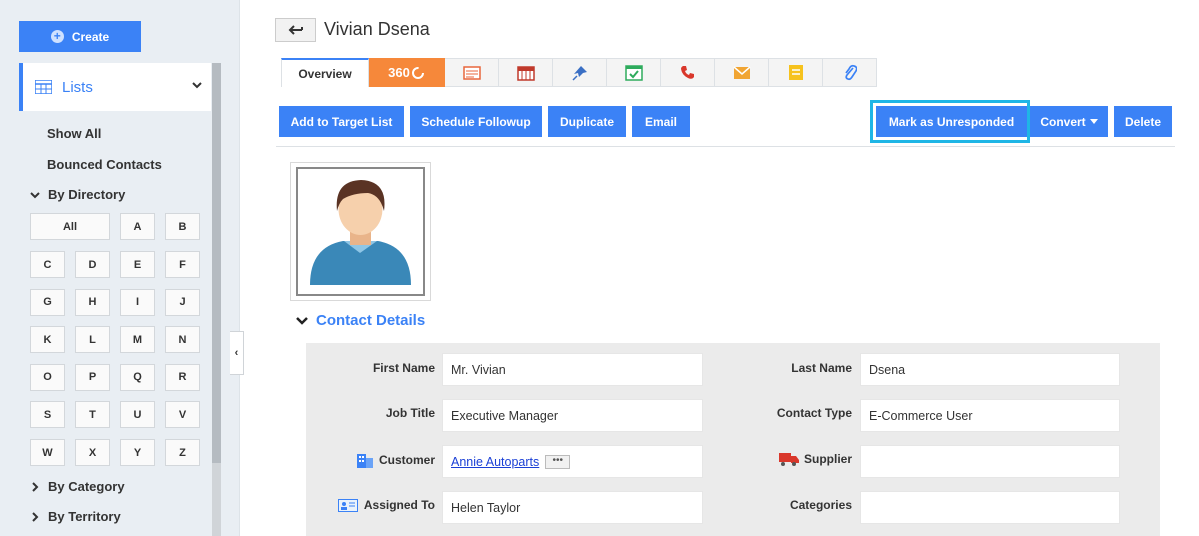  What do you see at coordinates (725, 146) in the screenshot?
I see `divider` at bounding box center [725, 146].